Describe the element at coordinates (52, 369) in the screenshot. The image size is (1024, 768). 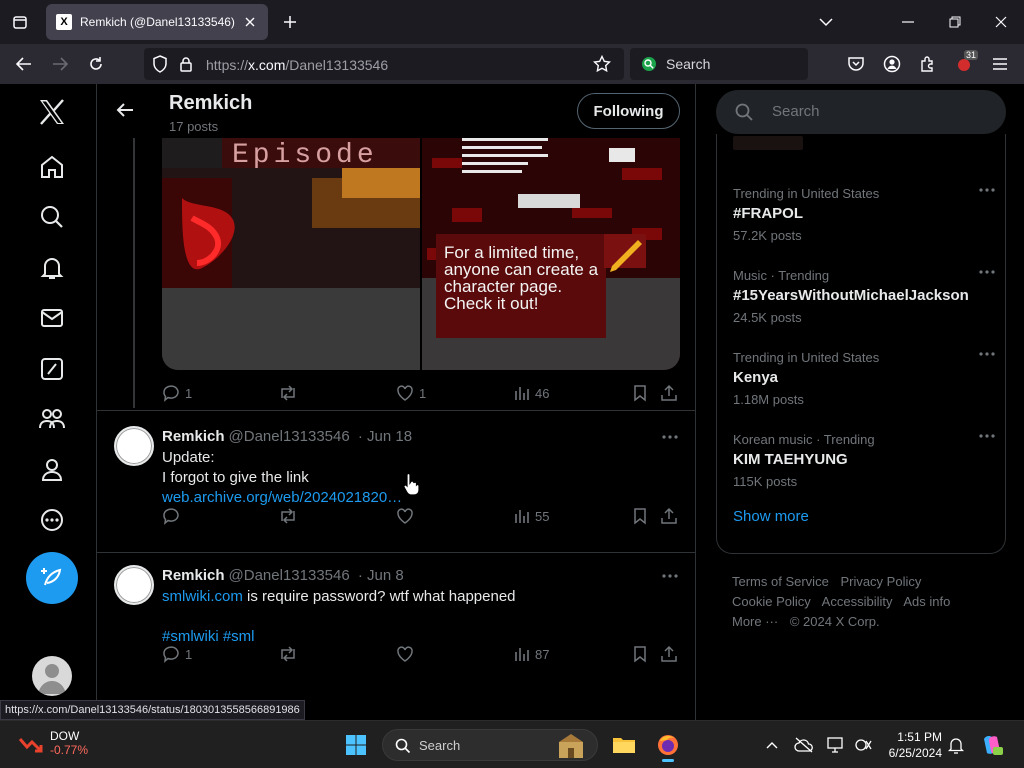
I see `grok-icon` at that location.